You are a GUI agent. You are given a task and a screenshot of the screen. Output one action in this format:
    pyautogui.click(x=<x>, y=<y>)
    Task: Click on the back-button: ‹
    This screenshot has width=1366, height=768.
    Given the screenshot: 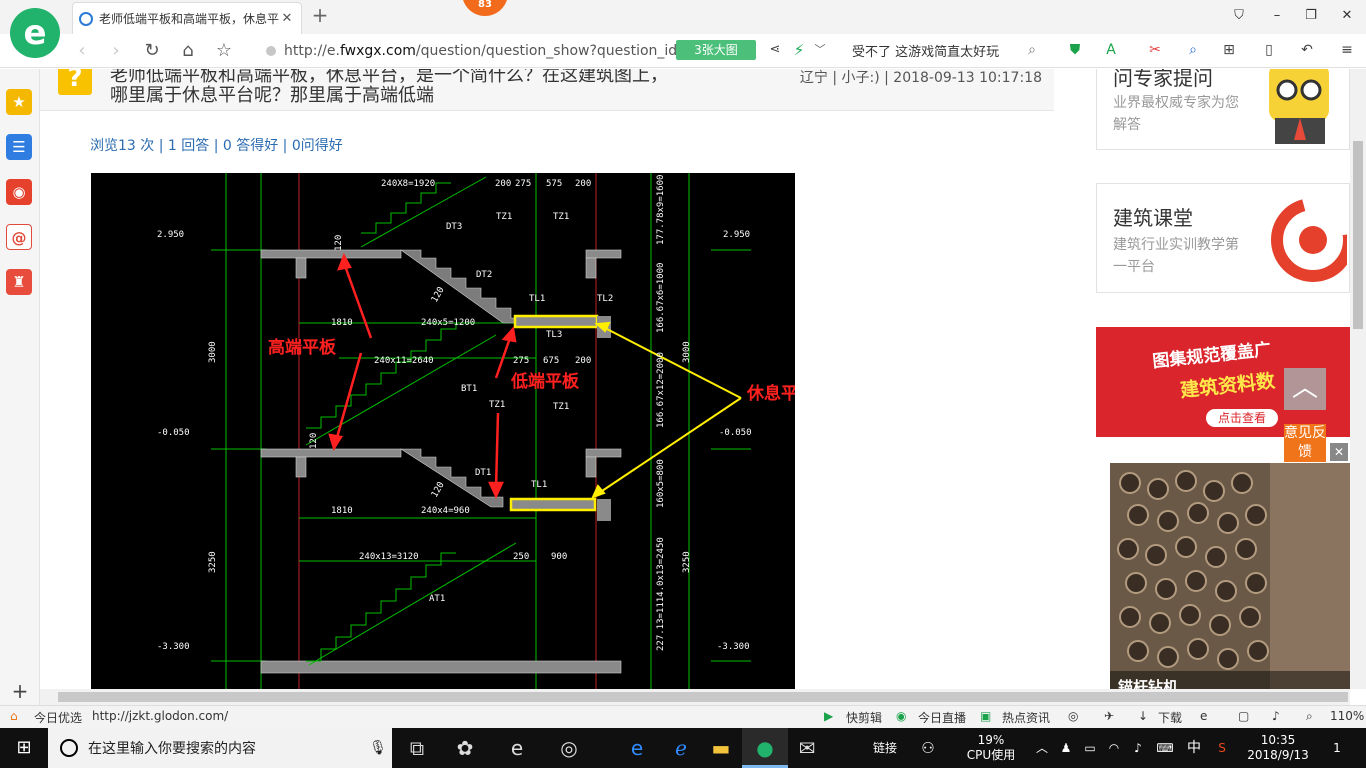 What is the action you would take?
    pyautogui.click(x=82, y=51)
    